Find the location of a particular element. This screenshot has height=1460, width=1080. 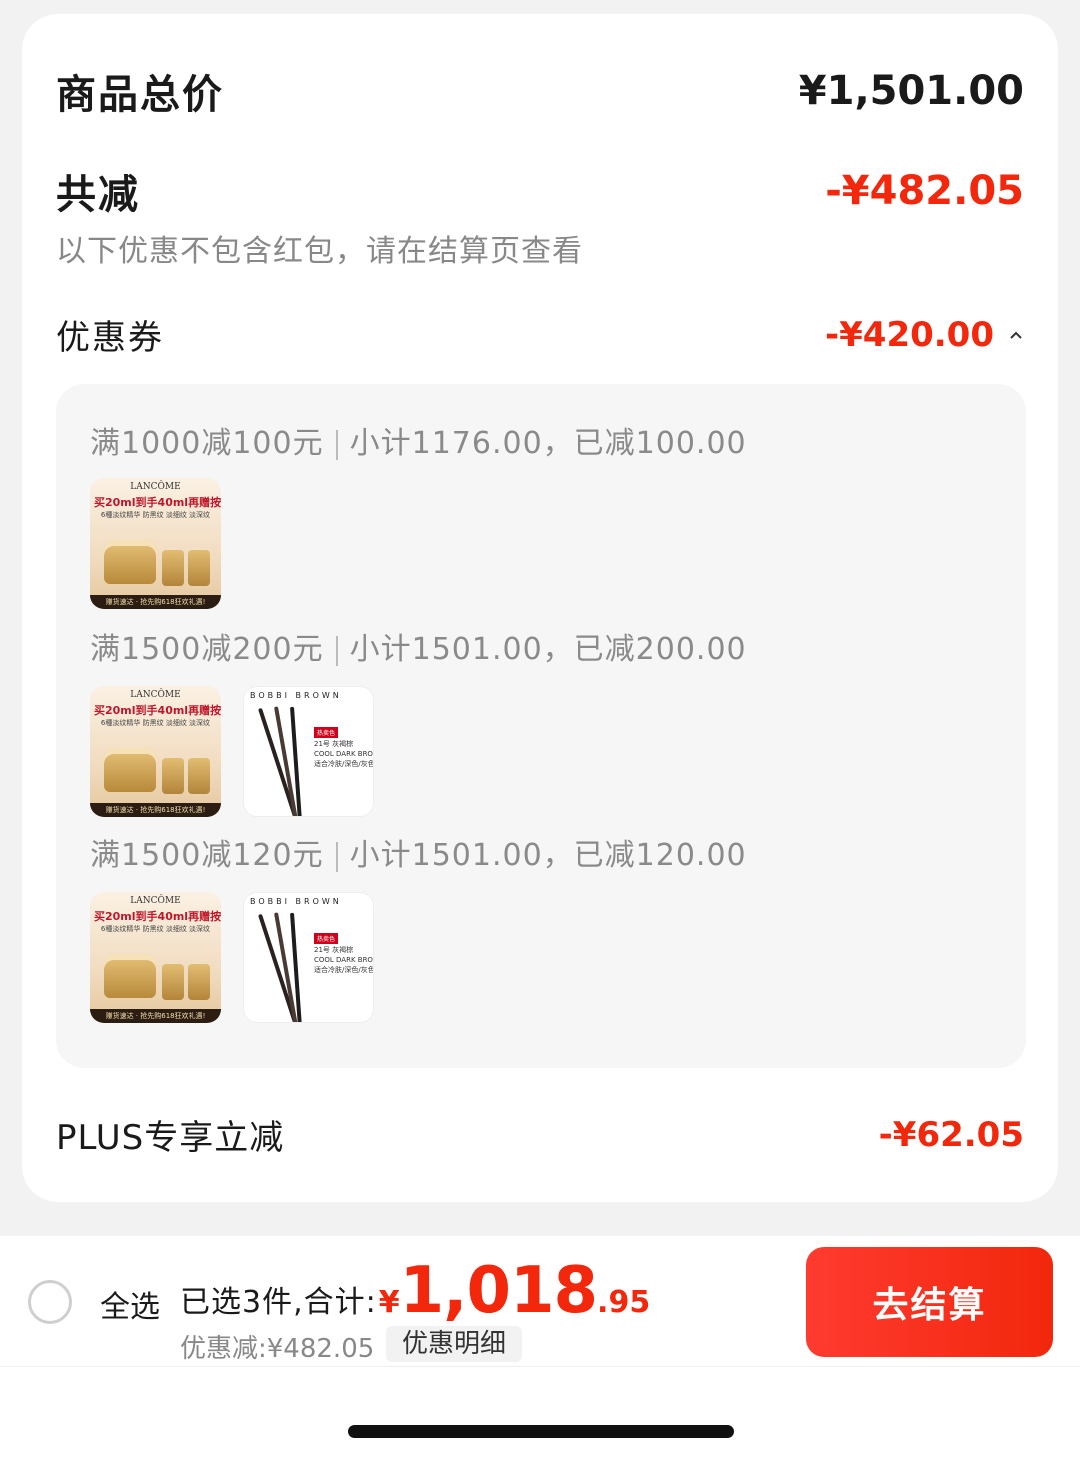

reduce-label: 共减 is located at coordinates (98, 195).